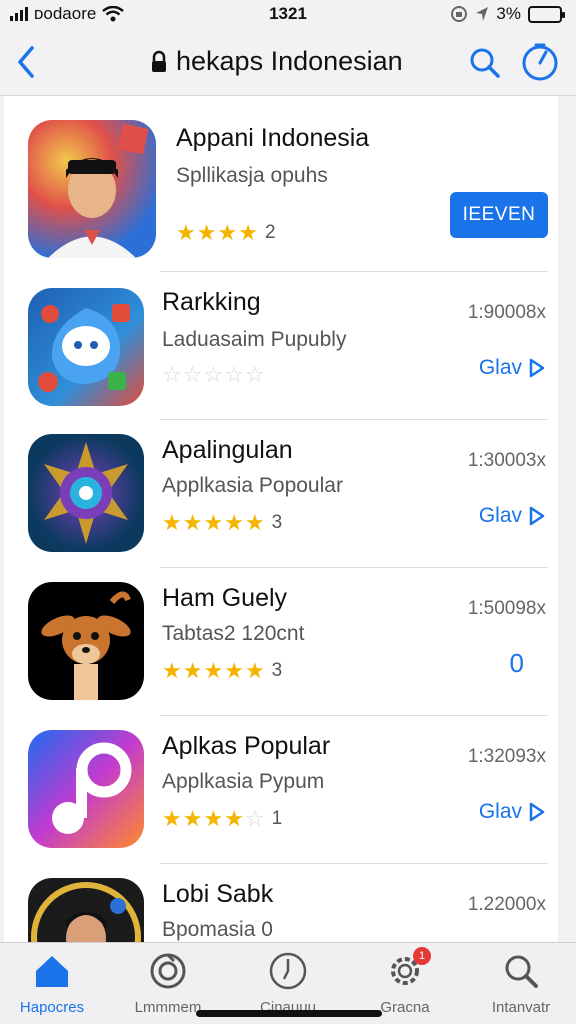 The image size is (576, 1024). Describe the element at coordinates (246, 746) in the screenshot. I see `app-name: Aplkas Popular` at that location.